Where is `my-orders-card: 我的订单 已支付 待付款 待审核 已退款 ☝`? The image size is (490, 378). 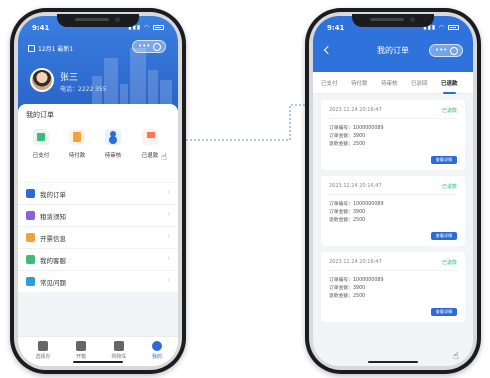 my-orders-card: 我的订单 已支付 待付款 待审核 已退款 ☝ is located at coordinates (98, 143).